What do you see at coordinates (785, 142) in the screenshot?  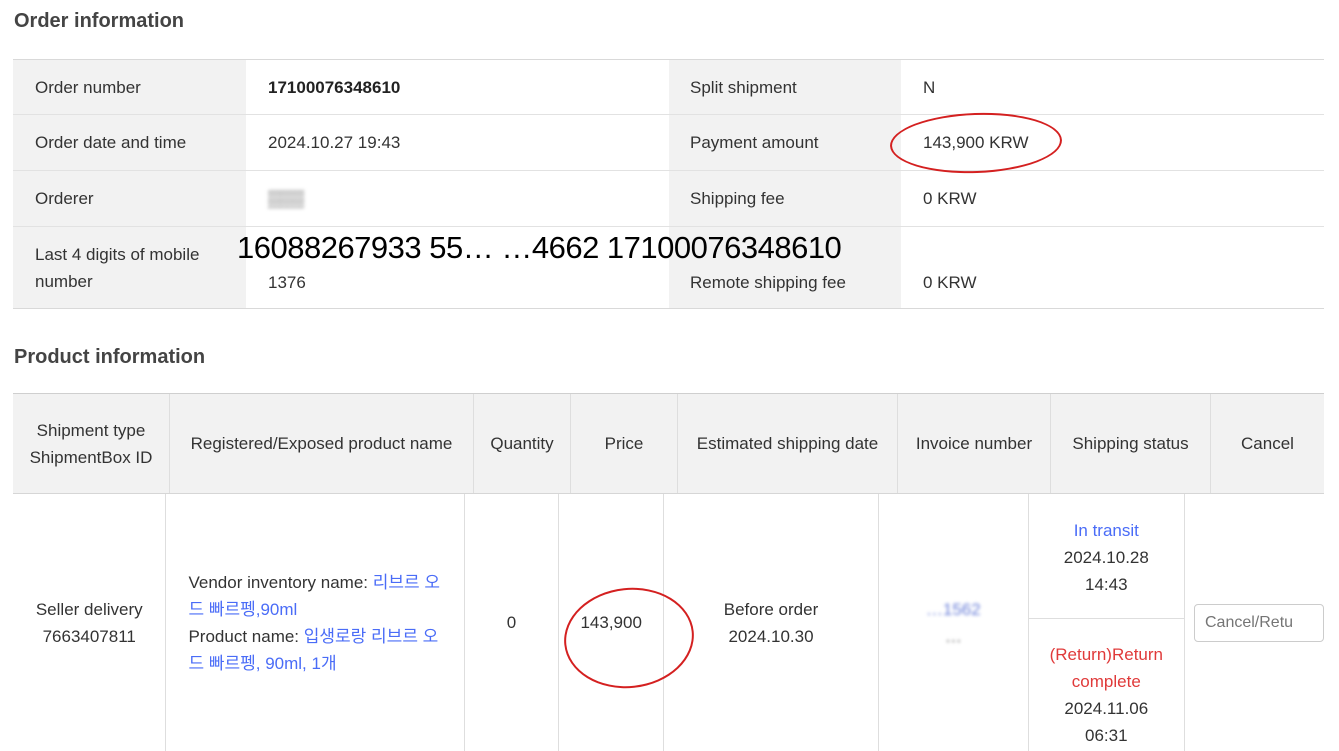 I see `payment-amount-label: Payment amount` at bounding box center [785, 142].